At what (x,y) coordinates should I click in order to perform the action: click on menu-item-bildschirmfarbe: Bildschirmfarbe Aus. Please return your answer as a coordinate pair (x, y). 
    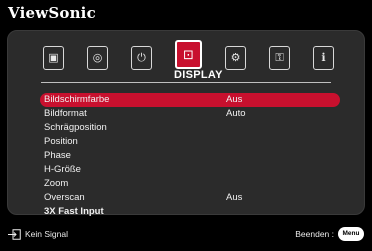
    Looking at the image, I should click on (190, 100).